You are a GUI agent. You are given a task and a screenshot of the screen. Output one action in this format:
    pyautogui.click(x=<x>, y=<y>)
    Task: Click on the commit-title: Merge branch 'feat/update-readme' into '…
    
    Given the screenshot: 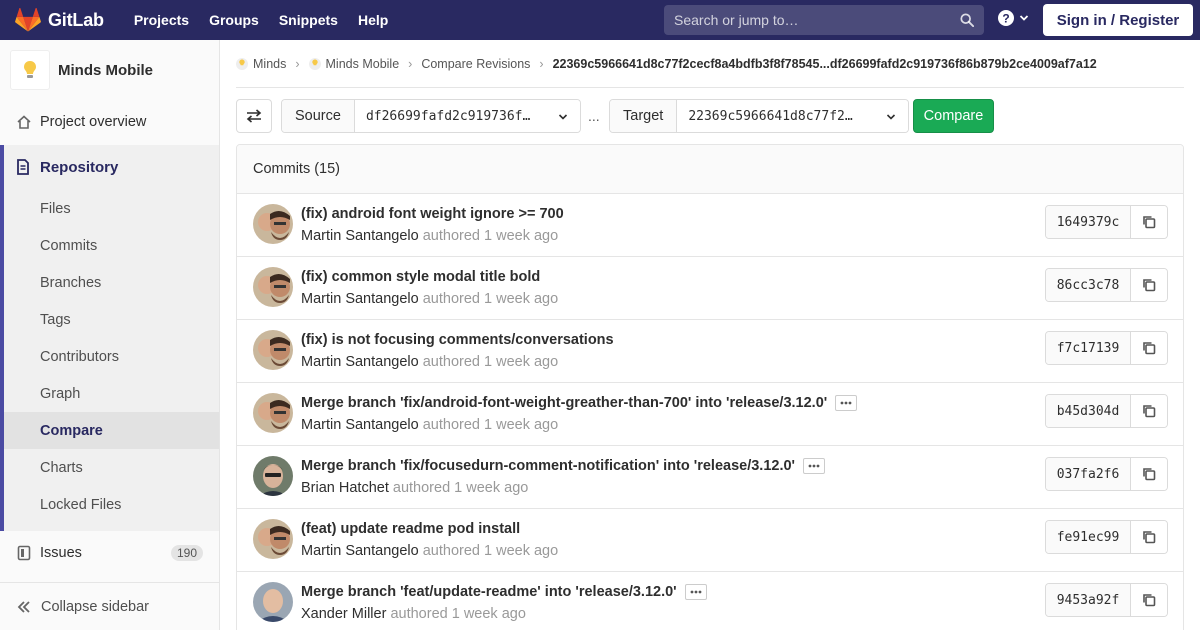 What is the action you would take?
    pyautogui.click(x=489, y=592)
    